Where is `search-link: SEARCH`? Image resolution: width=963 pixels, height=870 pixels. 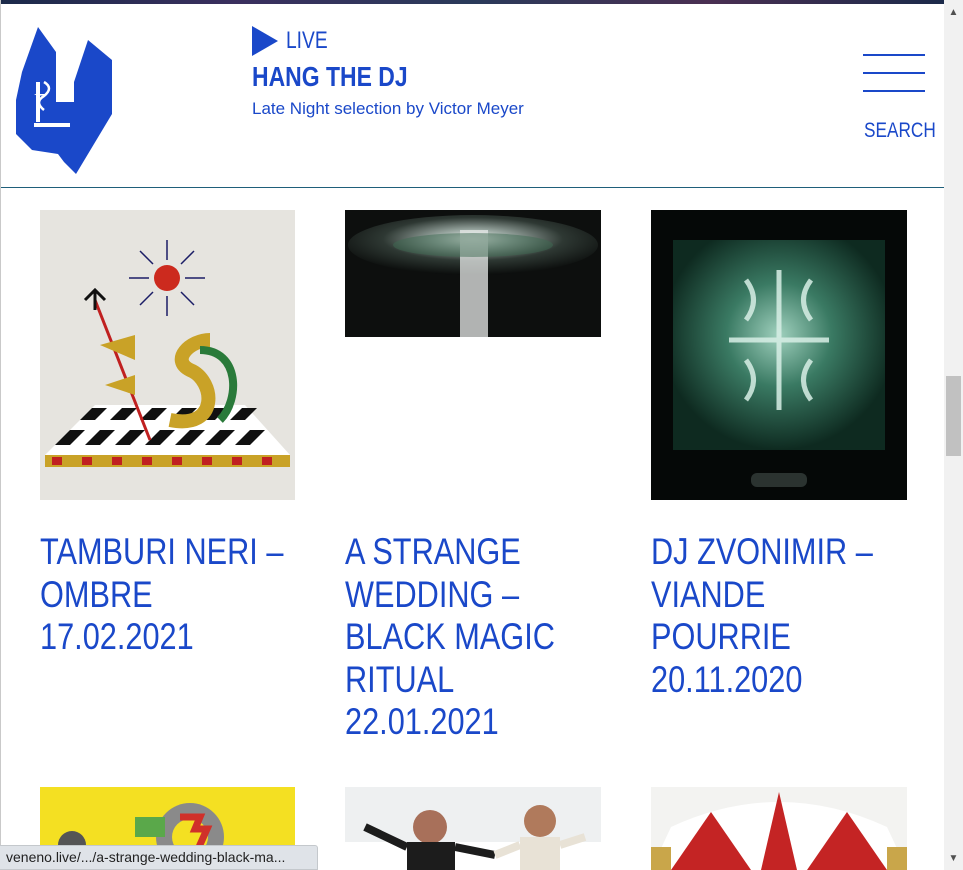
search-link: SEARCH is located at coordinates (900, 131).